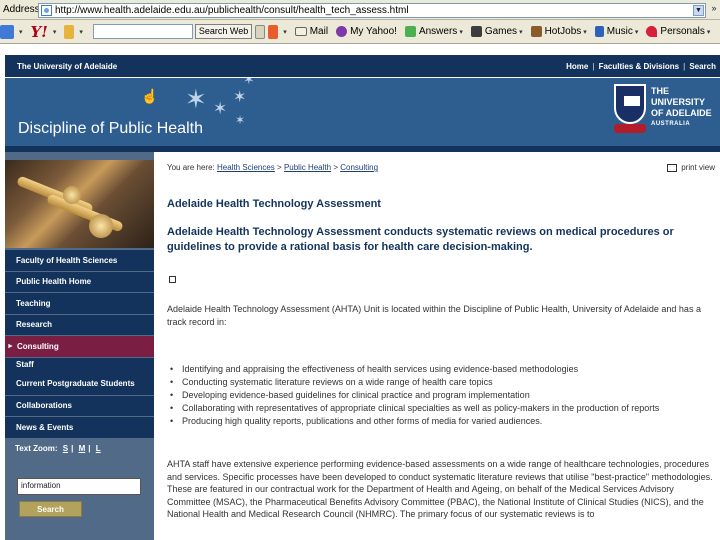 The height and width of the screenshot is (540, 720). Describe the element at coordinates (311, 31) in the screenshot. I see `toolbar-mail: Mail` at that location.